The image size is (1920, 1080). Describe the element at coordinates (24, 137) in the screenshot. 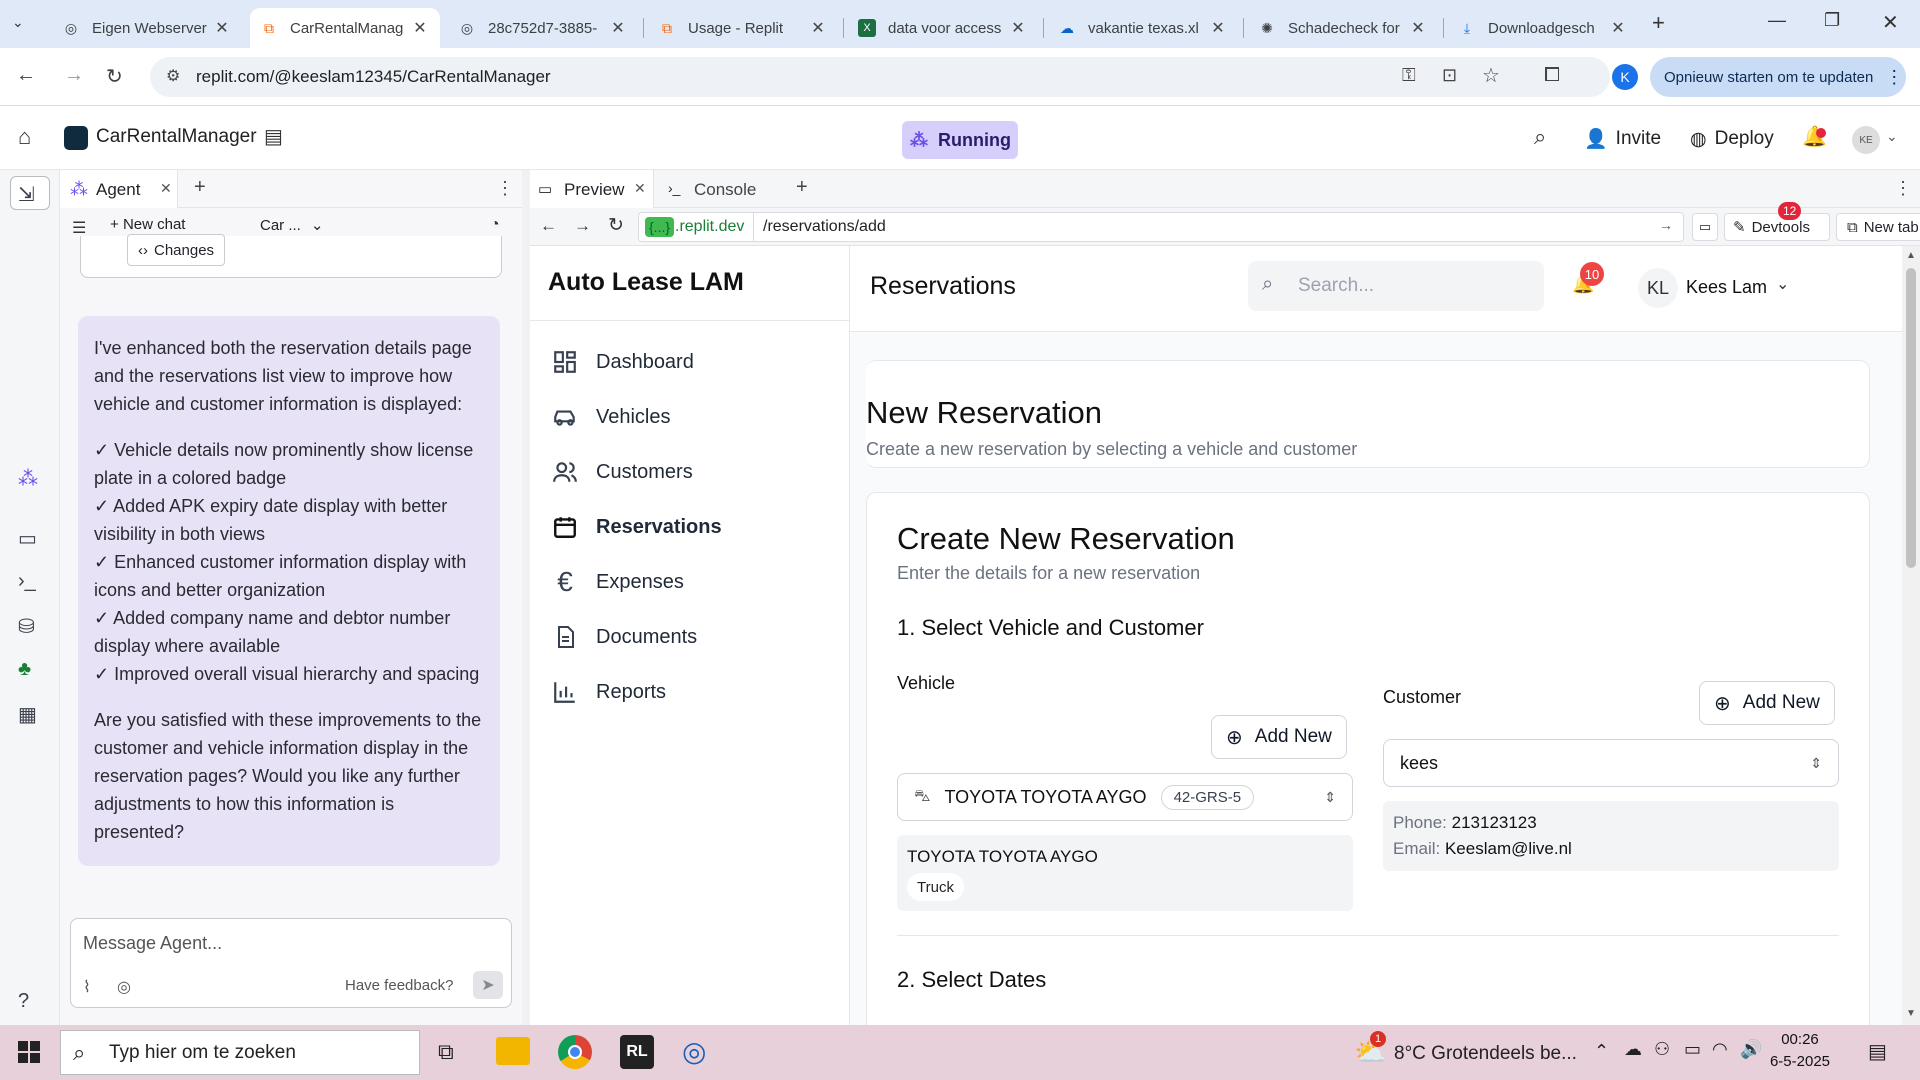

I see `home-icon: ⌂` at that location.